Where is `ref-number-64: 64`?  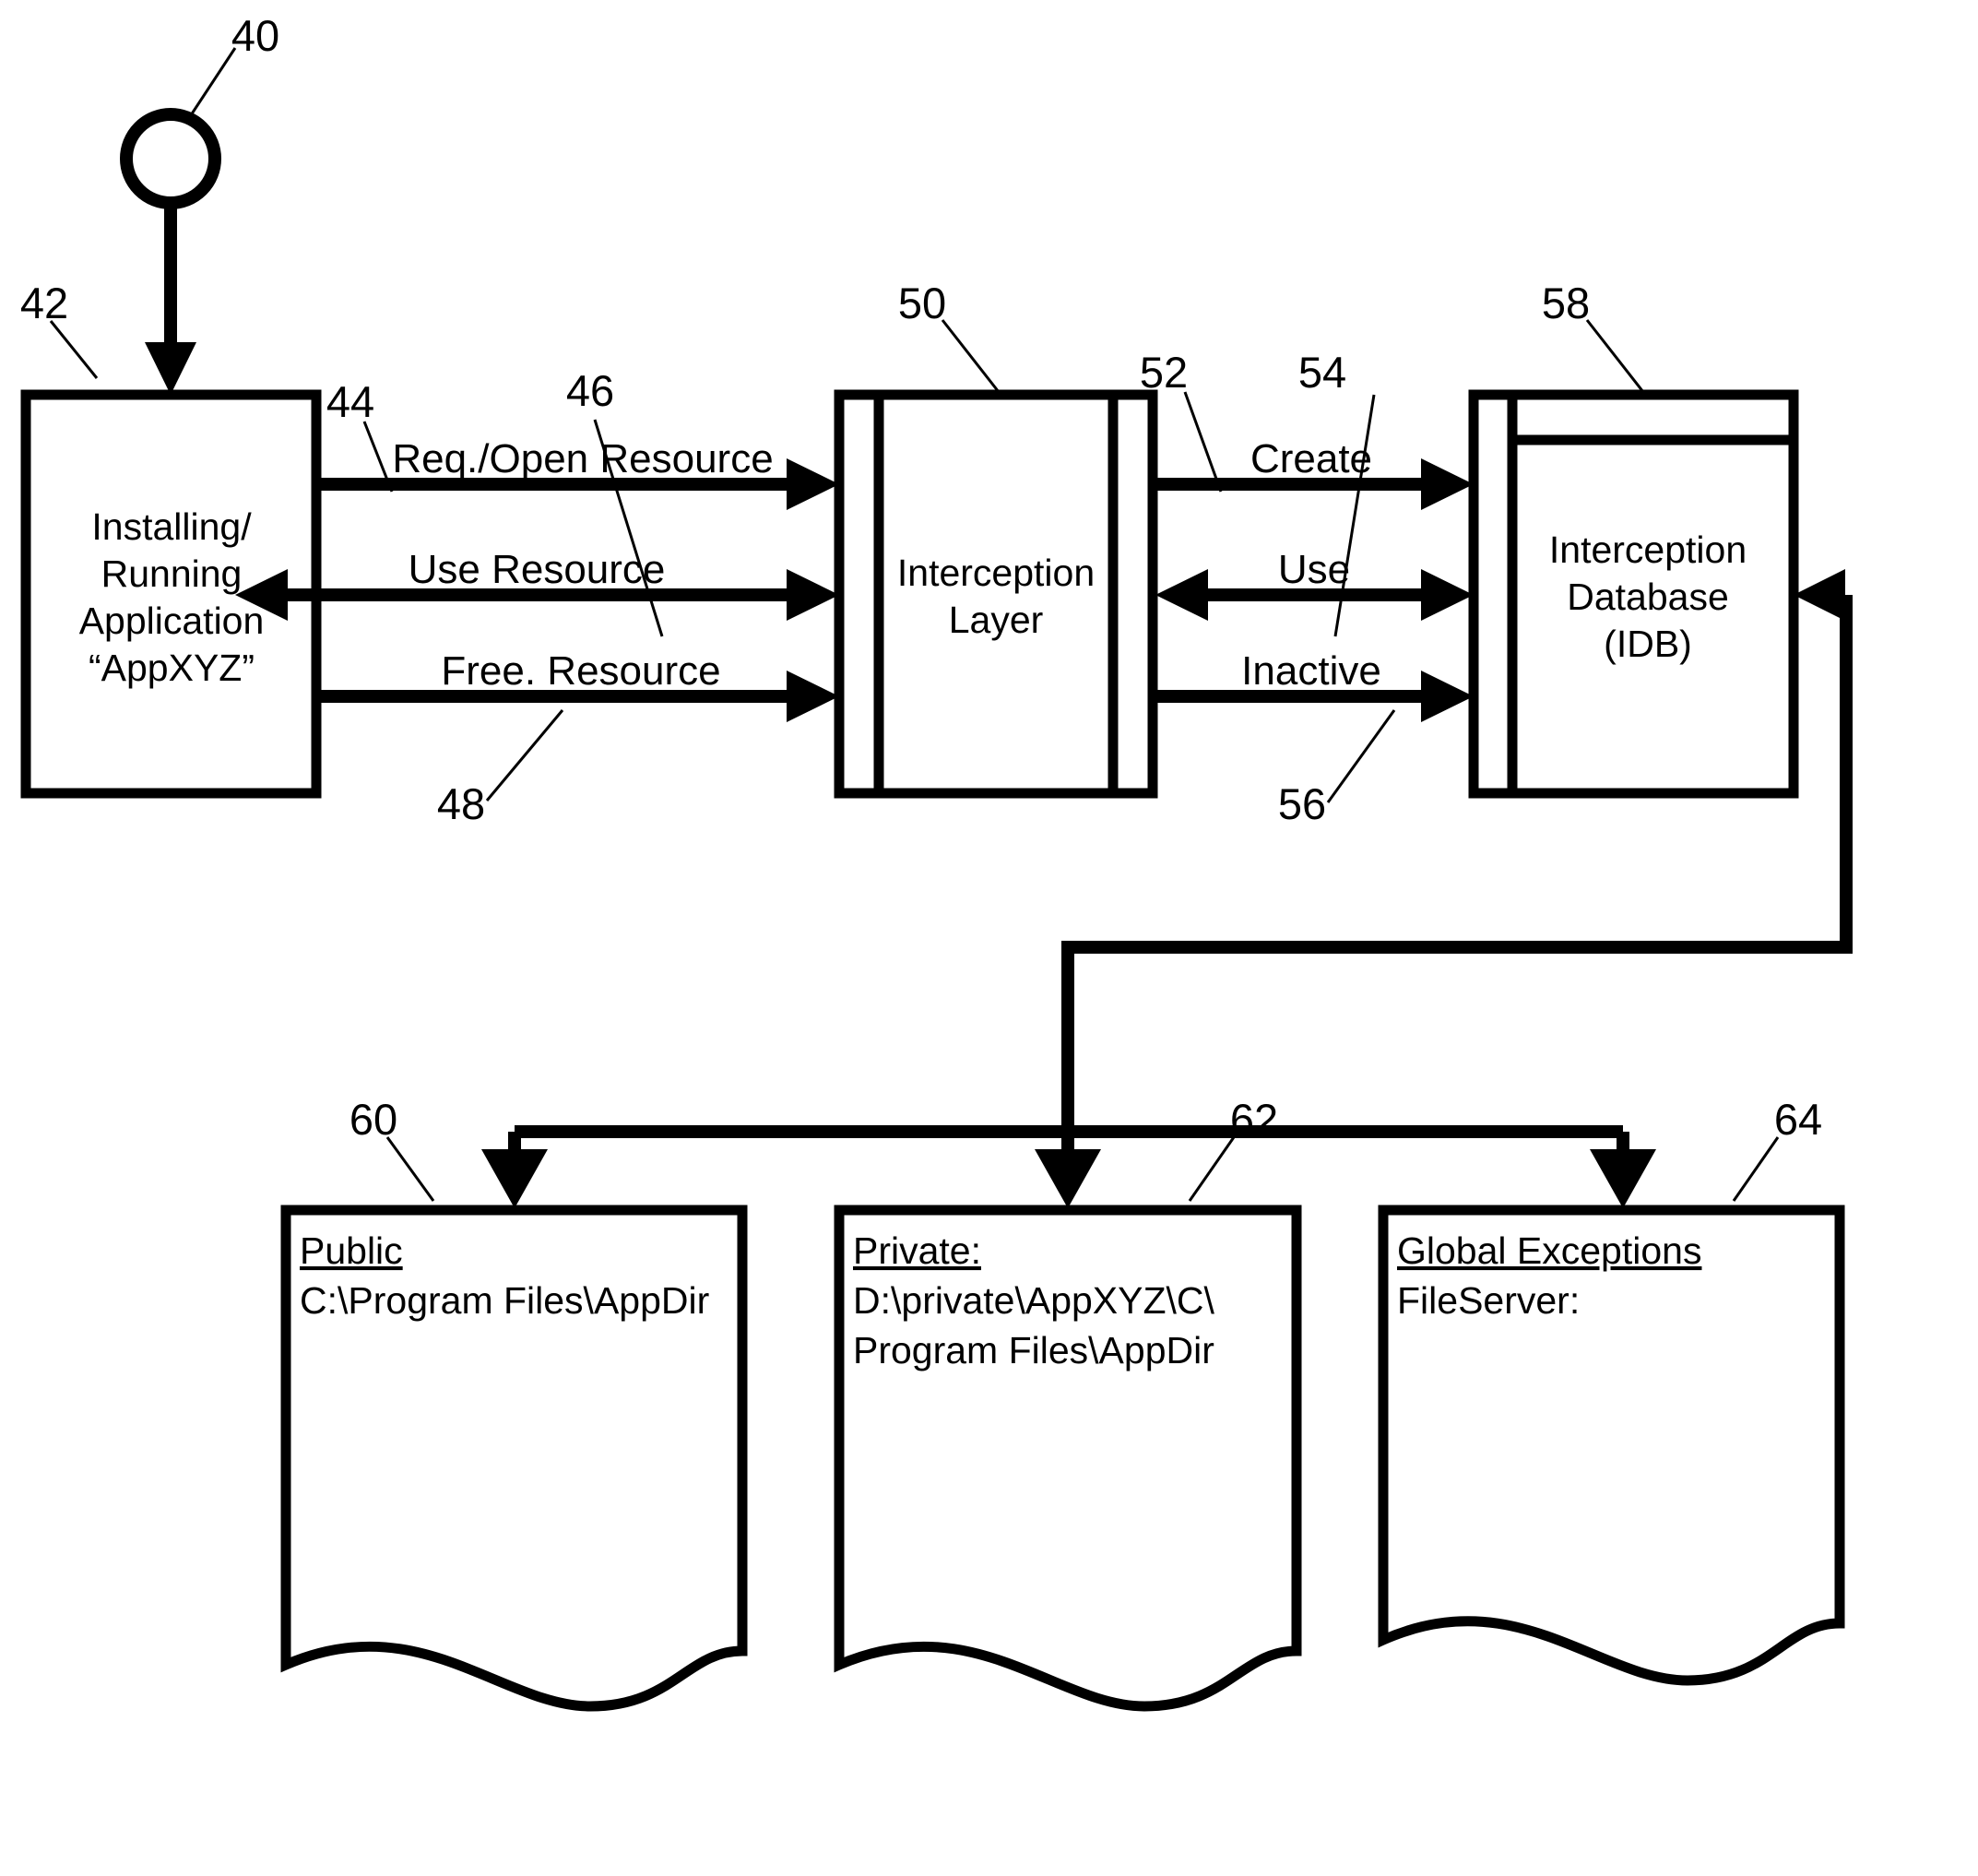 ref-number-64: 64 is located at coordinates (1798, 1119).